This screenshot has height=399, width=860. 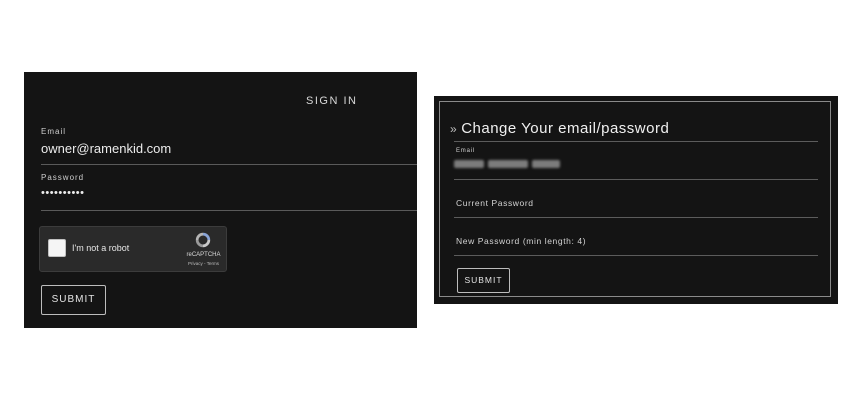 I want to click on password-field: ••••••••••, so click(x=63, y=193).